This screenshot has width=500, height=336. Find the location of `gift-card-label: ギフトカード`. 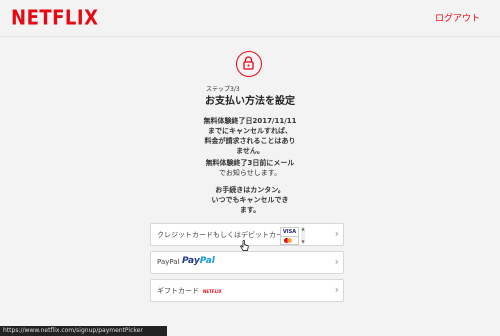

gift-card-label: ギフトカード is located at coordinates (178, 291).